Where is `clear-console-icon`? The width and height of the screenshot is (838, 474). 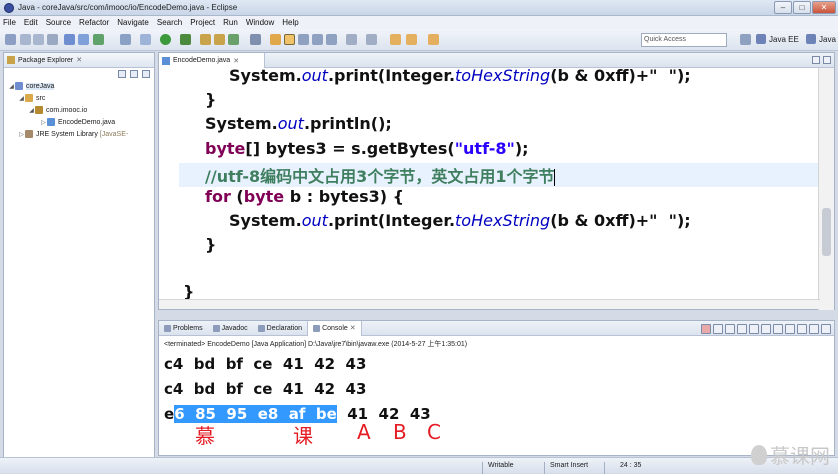
clear-console-icon is located at coordinates (742, 329).